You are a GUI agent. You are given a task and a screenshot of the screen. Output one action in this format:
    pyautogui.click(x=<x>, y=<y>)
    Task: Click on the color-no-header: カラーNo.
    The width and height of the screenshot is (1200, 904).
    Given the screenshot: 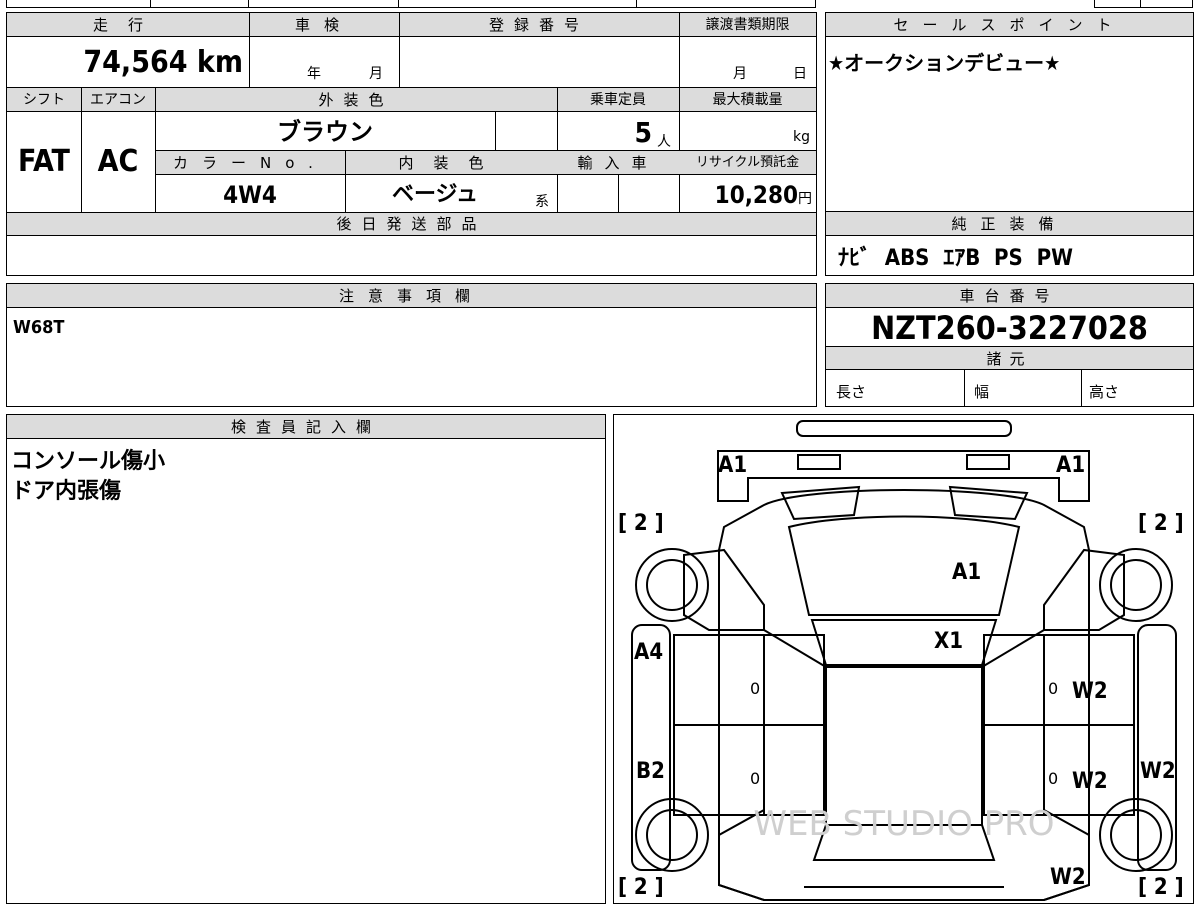 What is the action you would take?
    pyautogui.click(x=250, y=163)
    